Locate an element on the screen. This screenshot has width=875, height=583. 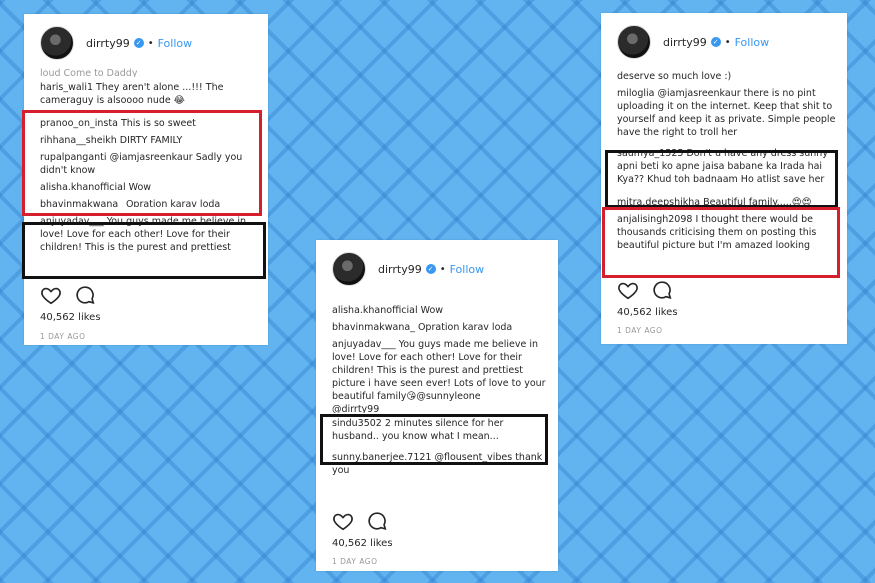
comment: deserve so much love :) is located at coordinates (727, 76).